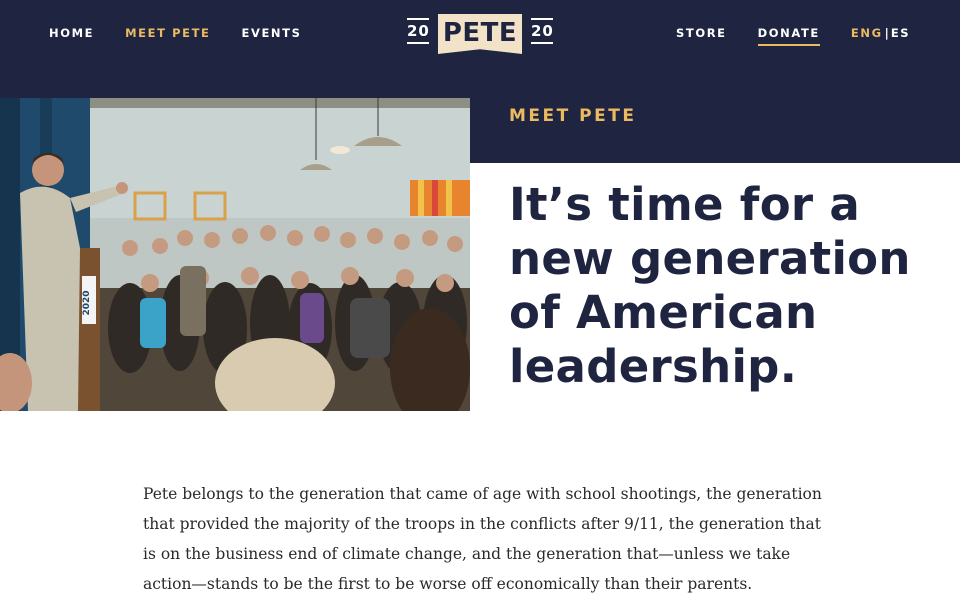 The width and height of the screenshot is (960, 600). What do you see at coordinates (701, 36) in the screenshot?
I see `nav-store-link: STORE` at bounding box center [701, 36].